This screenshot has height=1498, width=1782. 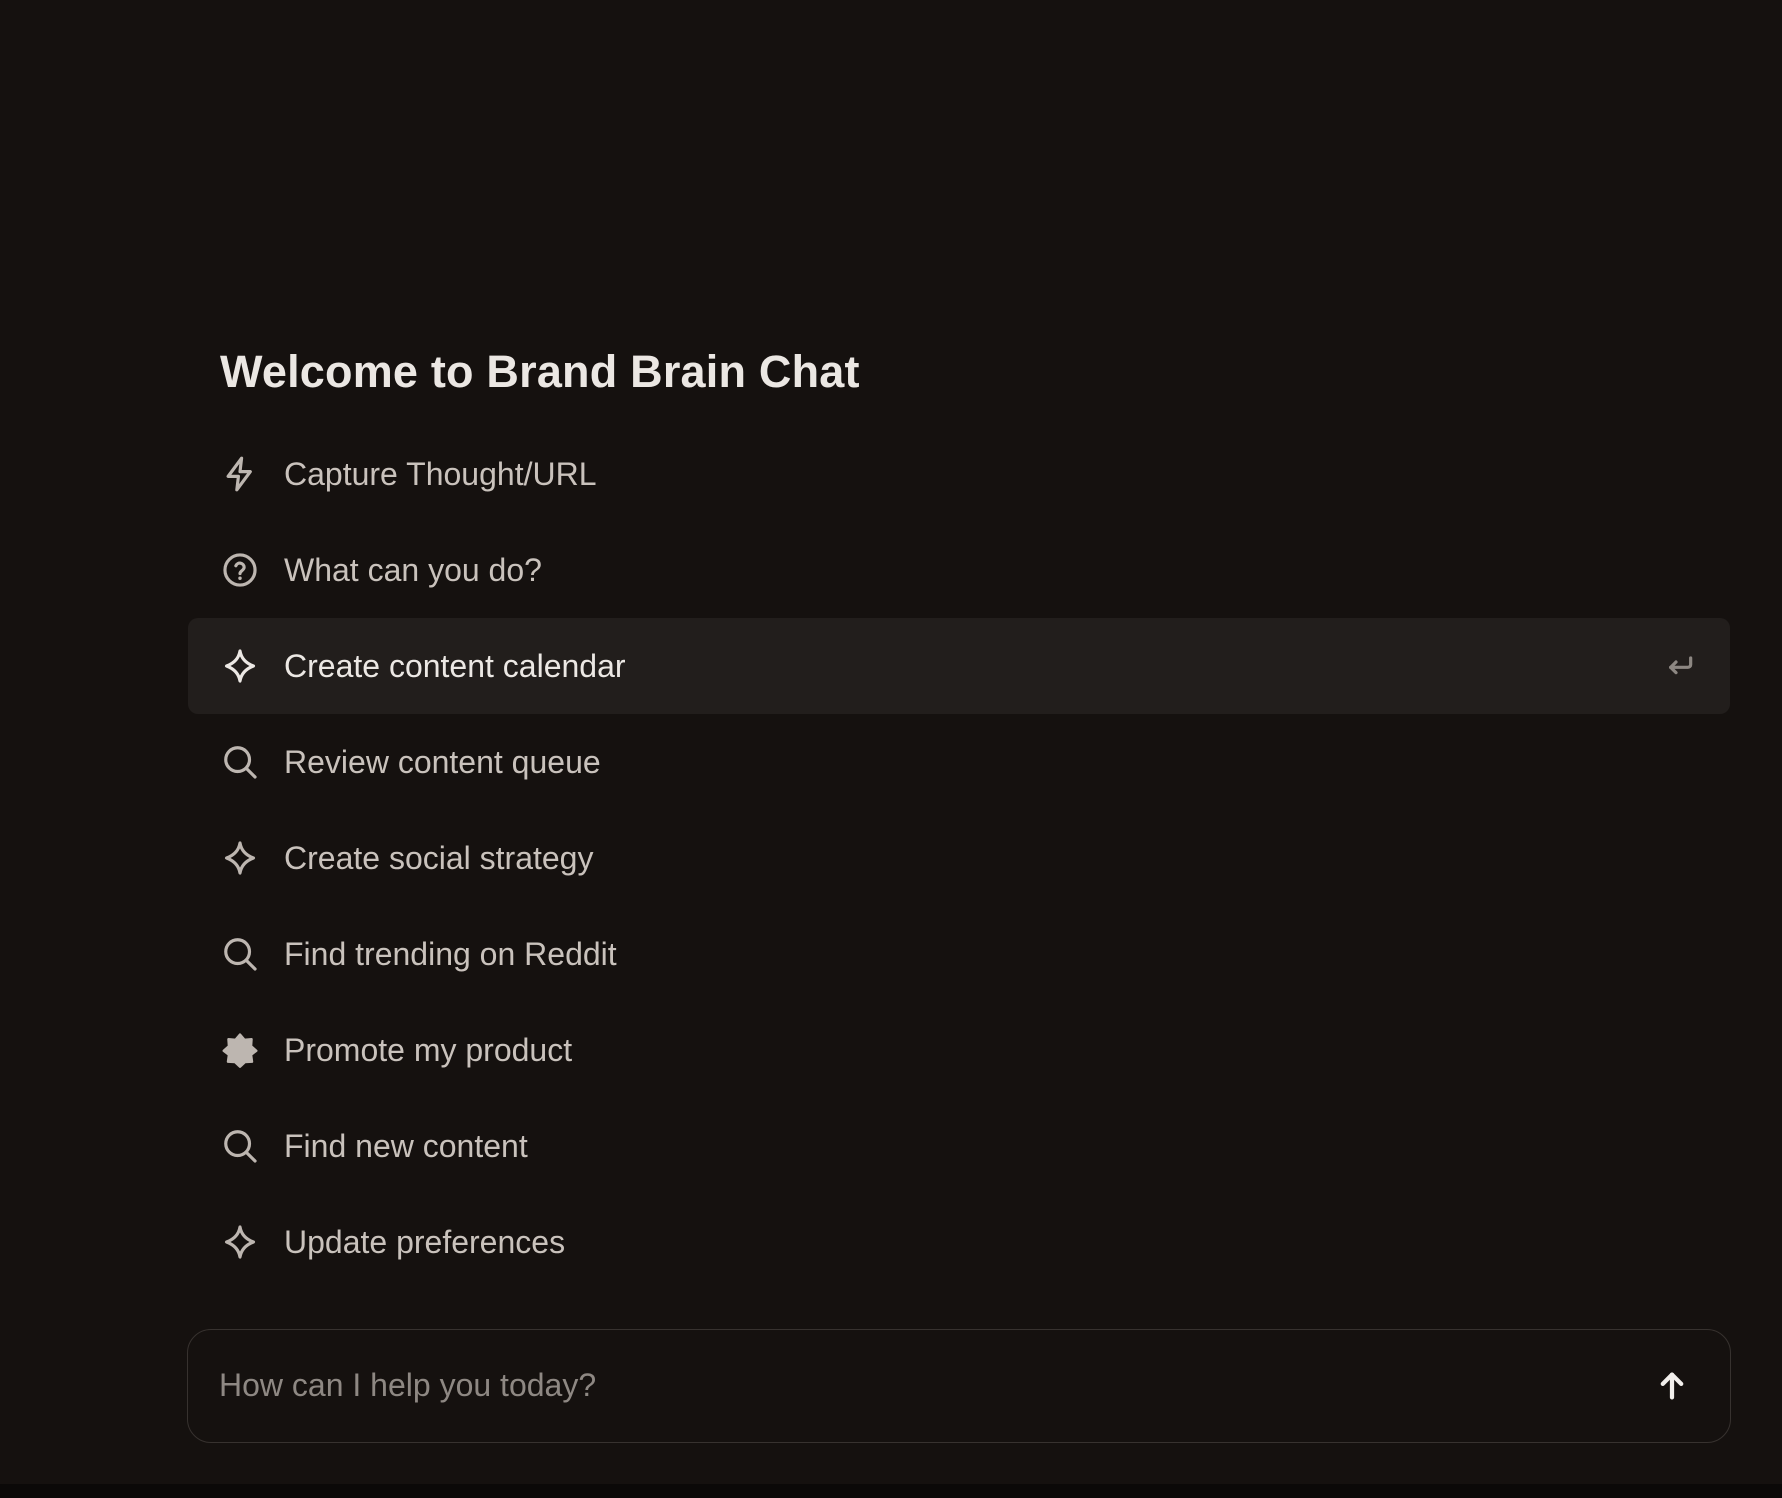 I want to click on send-button, so click(x=1672, y=1386).